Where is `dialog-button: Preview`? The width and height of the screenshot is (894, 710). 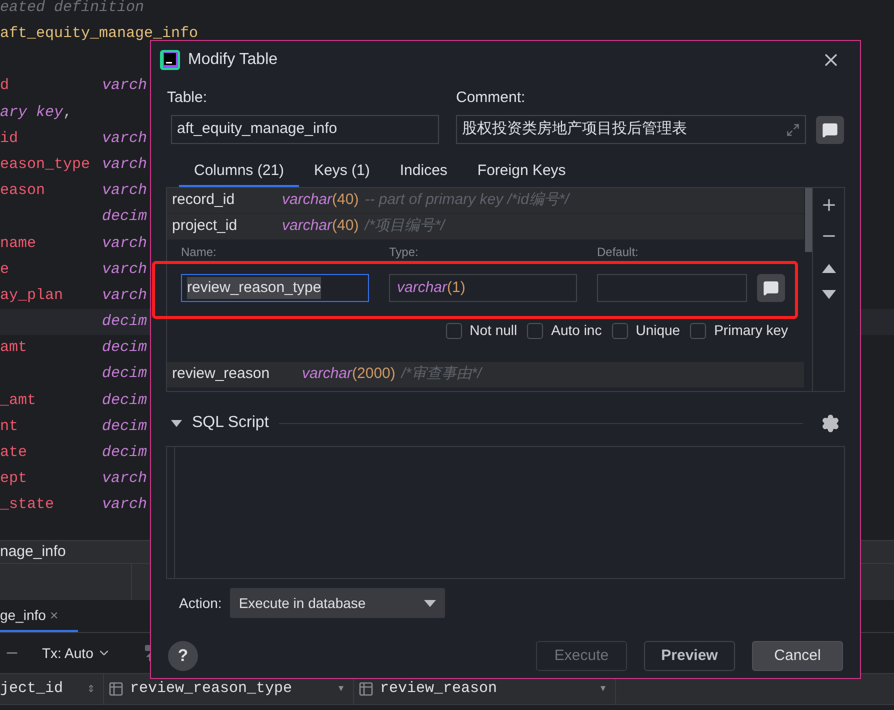
dialog-button: Preview is located at coordinates (689, 656).